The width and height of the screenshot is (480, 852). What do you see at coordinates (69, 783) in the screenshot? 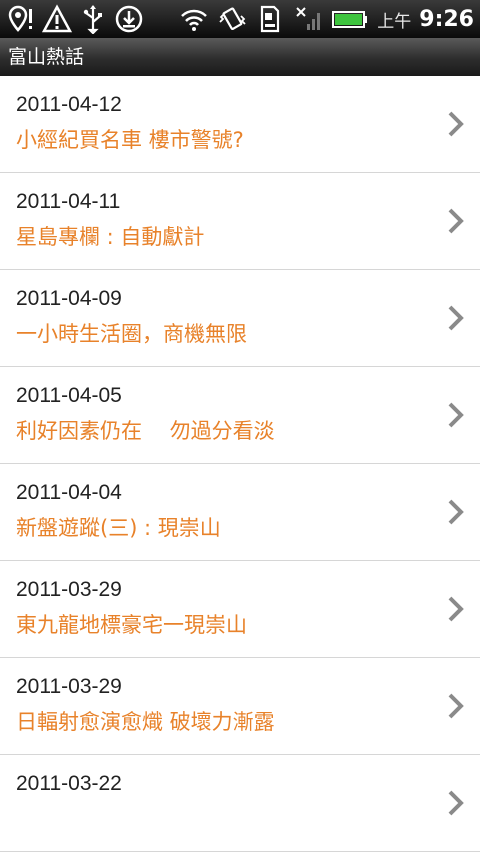
I see `item-date: 2011-03-22` at bounding box center [69, 783].